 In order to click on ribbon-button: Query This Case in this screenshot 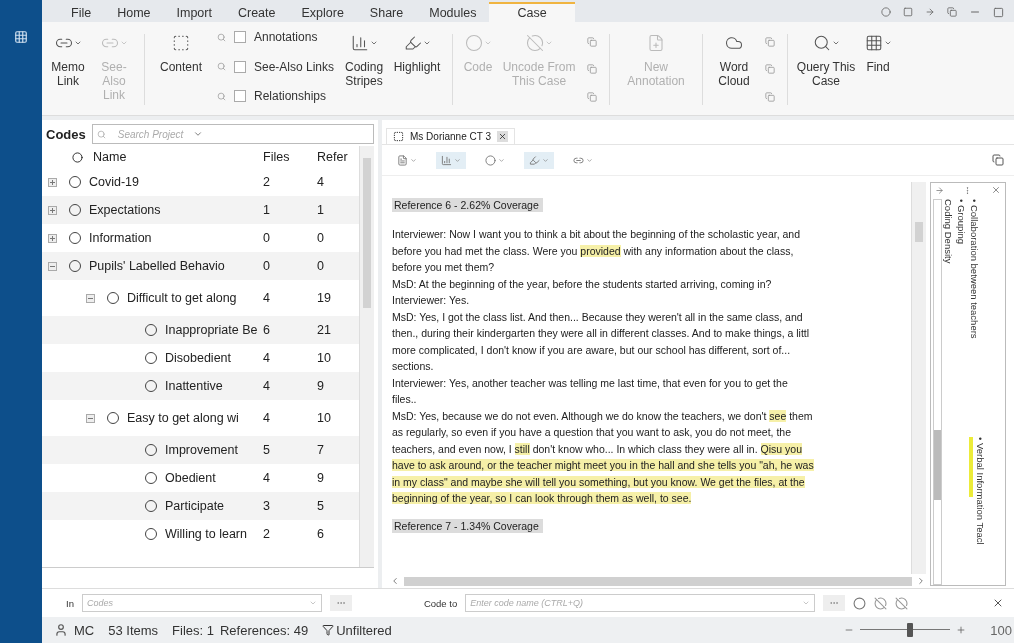, I will do `click(826, 69)`.